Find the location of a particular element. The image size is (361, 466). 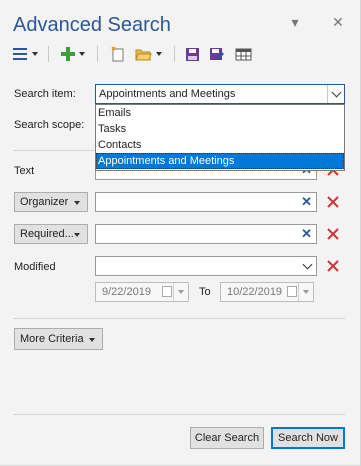

search-item-select: Appointments and Meetings is located at coordinates (220, 94).